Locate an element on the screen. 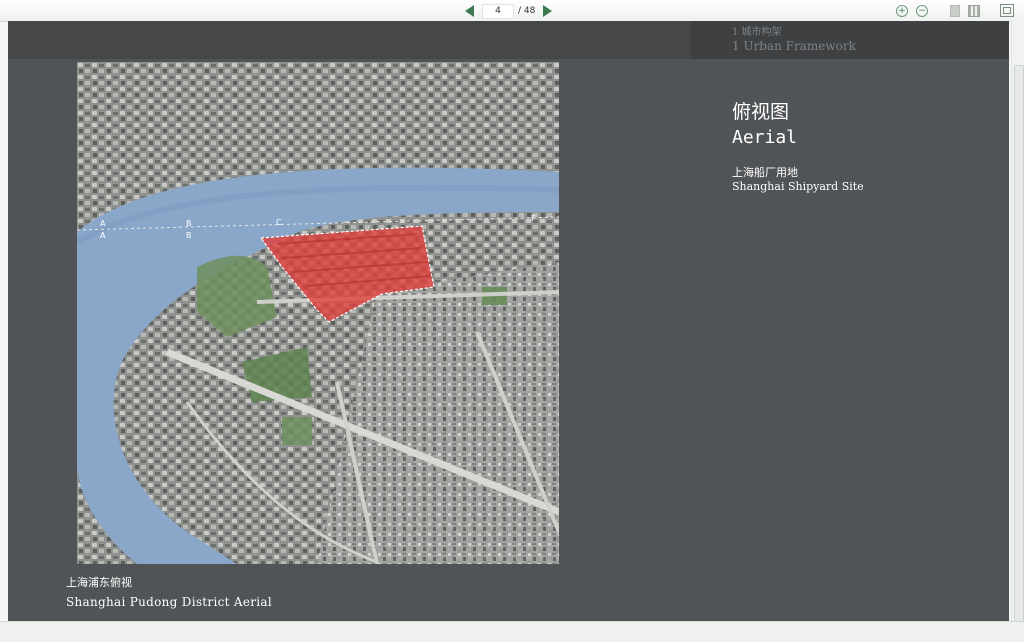  photo-caption-en: Shanghai Pudong District Aerial is located at coordinates (169, 602).